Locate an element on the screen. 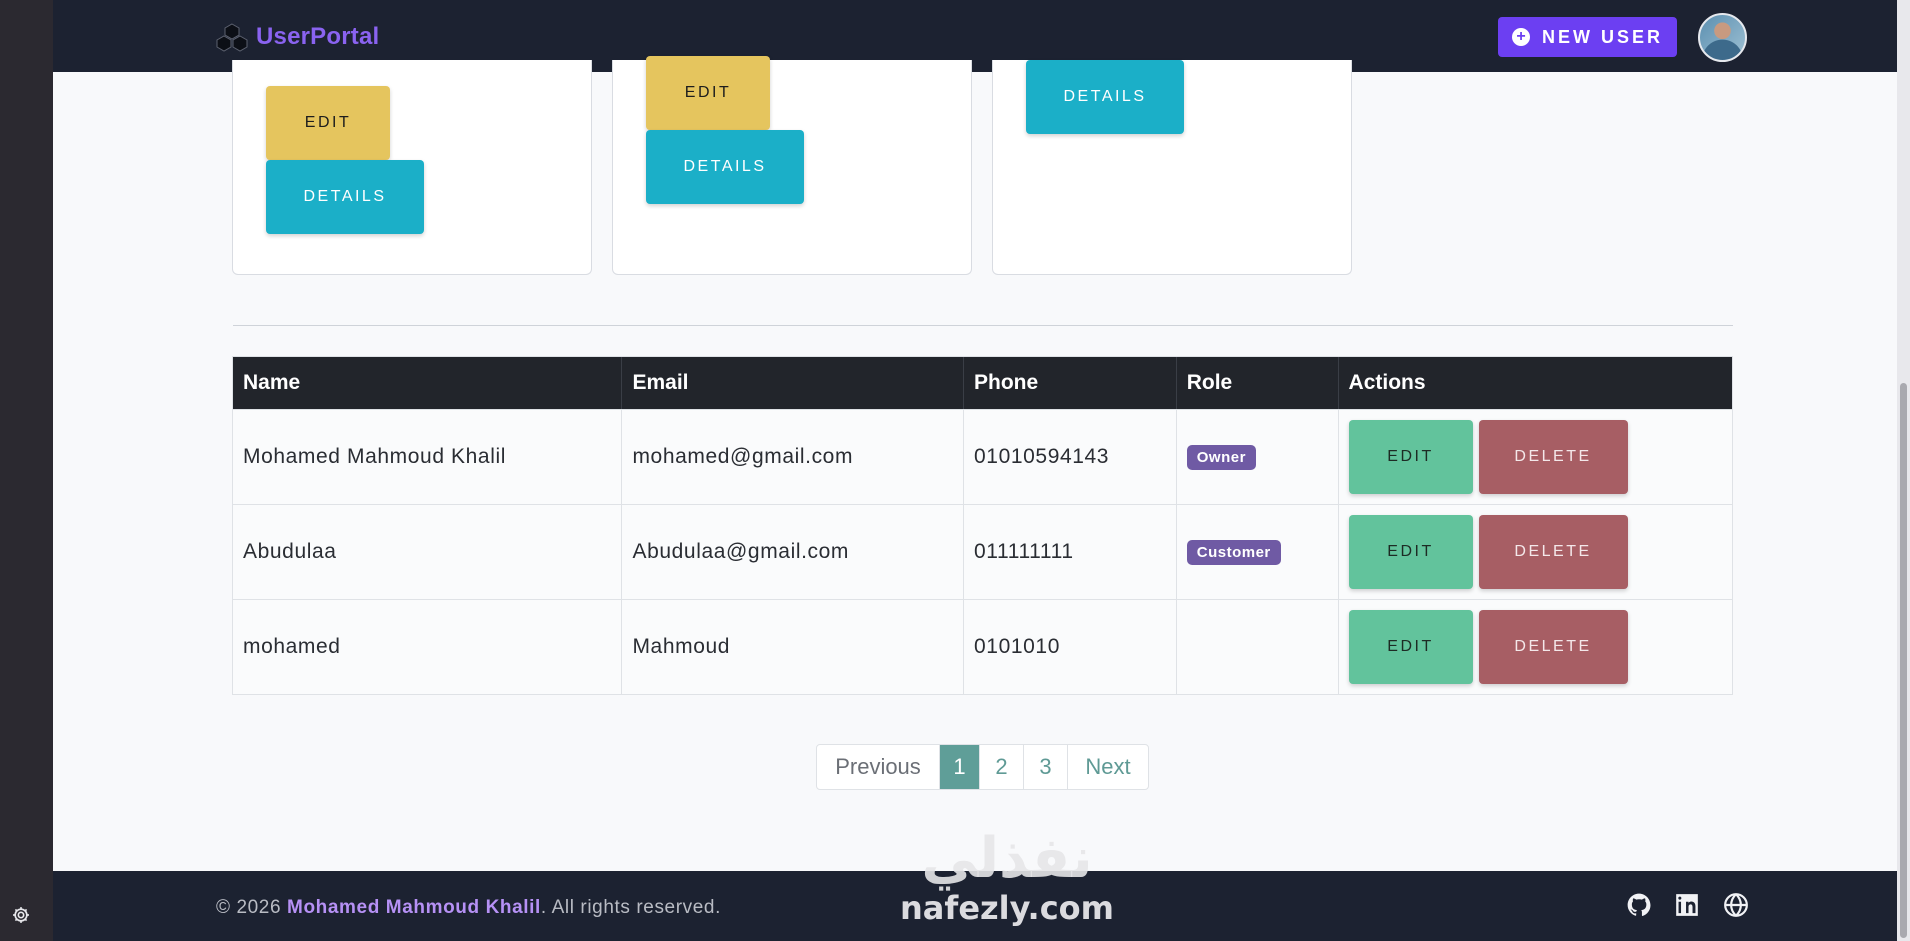 The width and height of the screenshot is (1910, 941). cell-role: Owner is located at coordinates (1258, 457).